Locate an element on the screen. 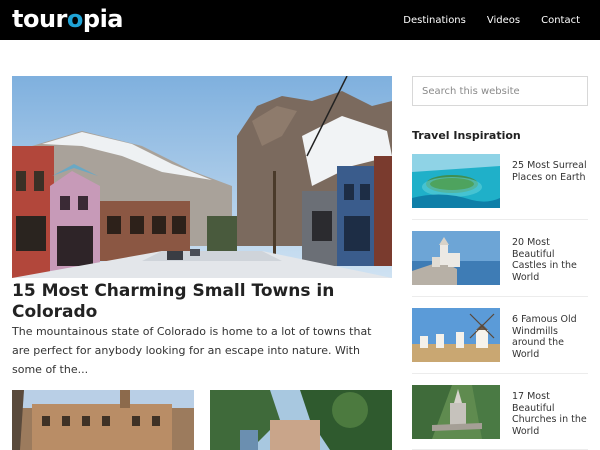 The image size is (600, 450). sidebar-item-castles: 20 Most Beautiful Castles in the World is located at coordinates (500, 263).